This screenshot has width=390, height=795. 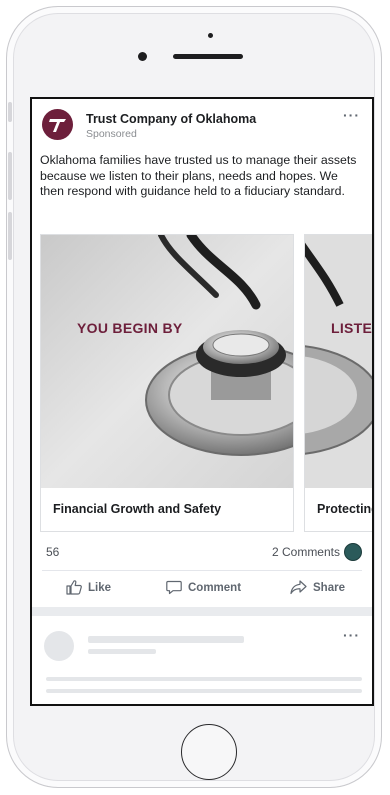 I want to click on thumbs-up-icon, so click(x=74, y=587).